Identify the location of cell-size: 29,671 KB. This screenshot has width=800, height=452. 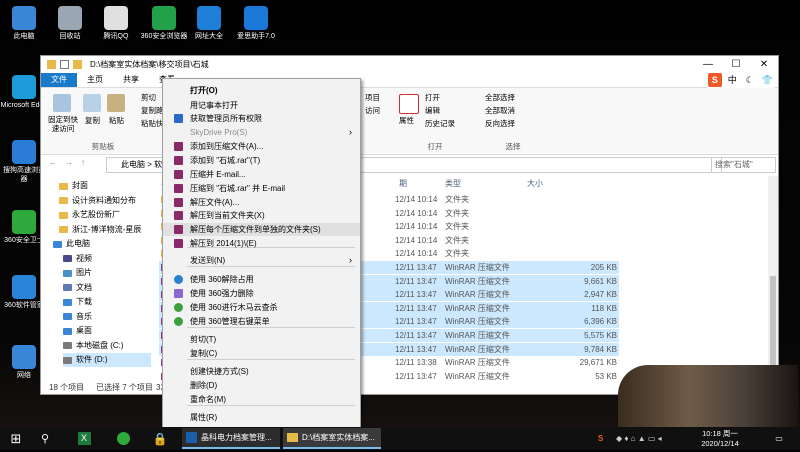
(598, 363).